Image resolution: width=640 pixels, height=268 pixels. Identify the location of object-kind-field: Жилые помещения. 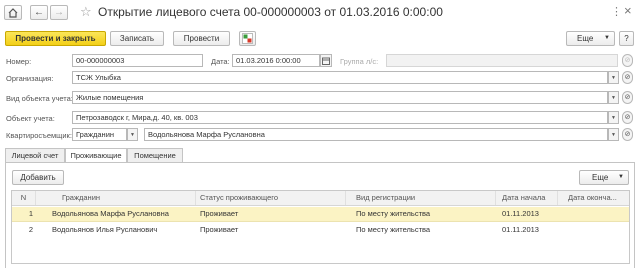
(340, 97).